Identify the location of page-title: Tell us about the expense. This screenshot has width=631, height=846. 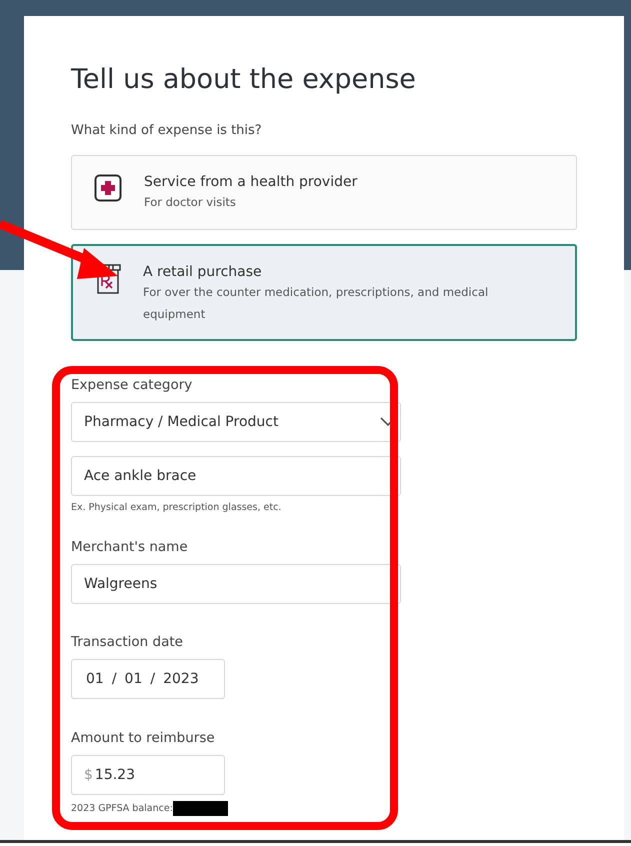
(244, 79).